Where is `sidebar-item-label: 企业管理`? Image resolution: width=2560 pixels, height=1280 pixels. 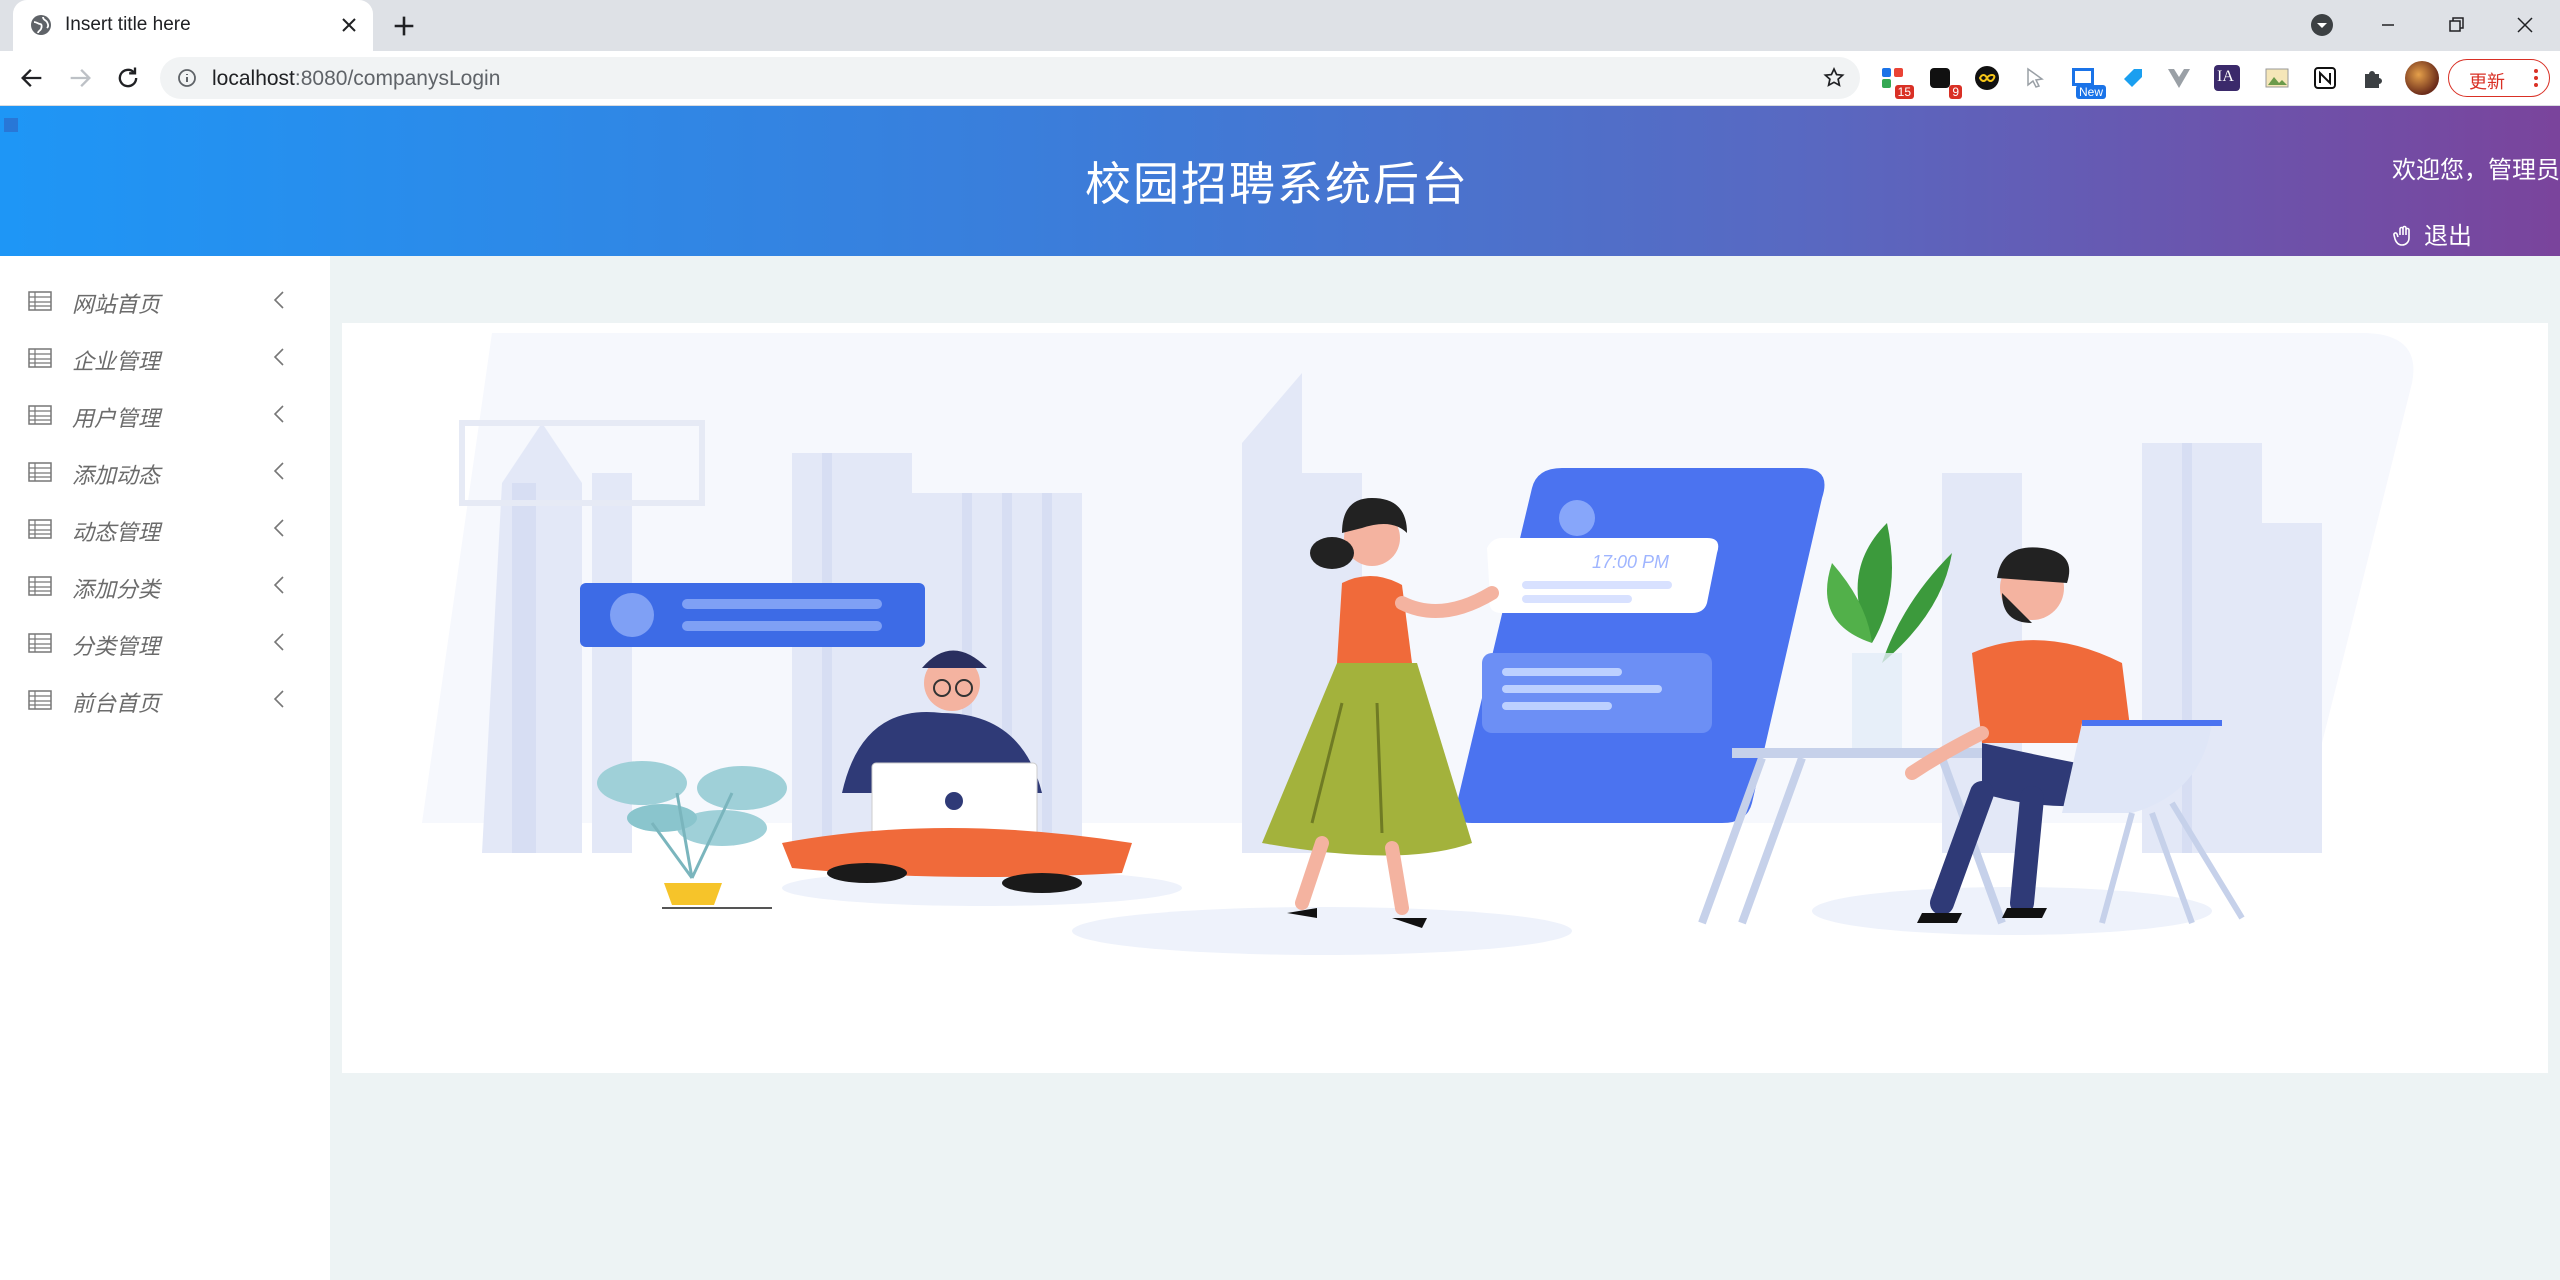 sidebar-item-label: 企业管理 is located at coordinates (116, 362).